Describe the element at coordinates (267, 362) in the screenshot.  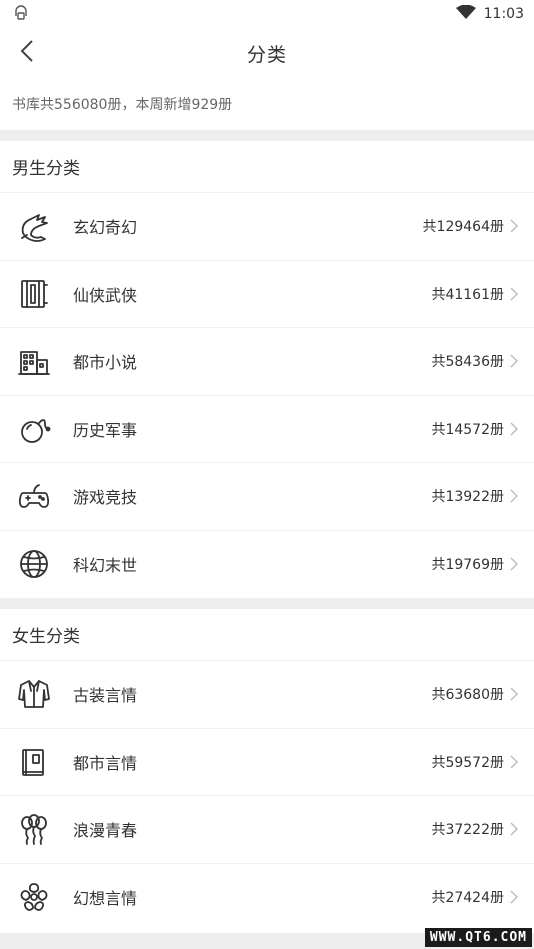
I see `category-row: 都市小说 共58436册` at that location.